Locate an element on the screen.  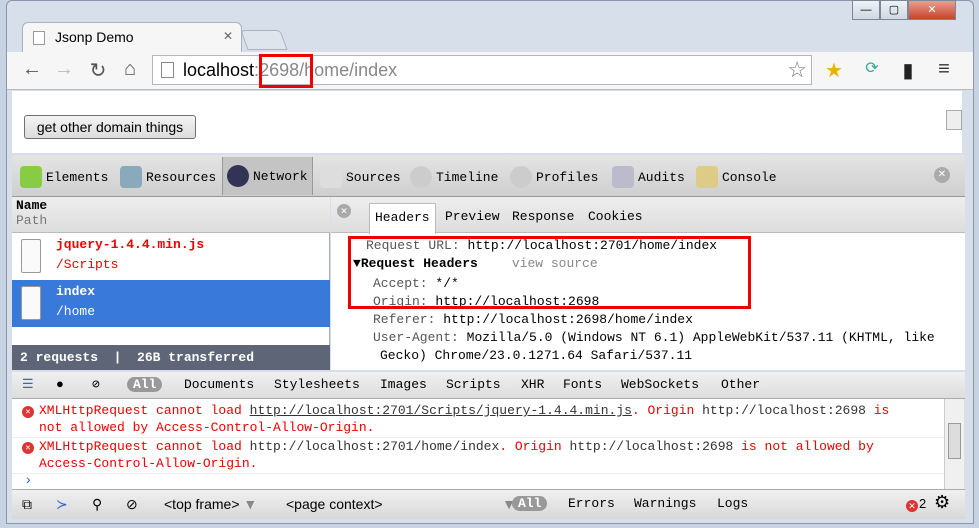
filter-documents: Documents is located at coordinates (219, 384).